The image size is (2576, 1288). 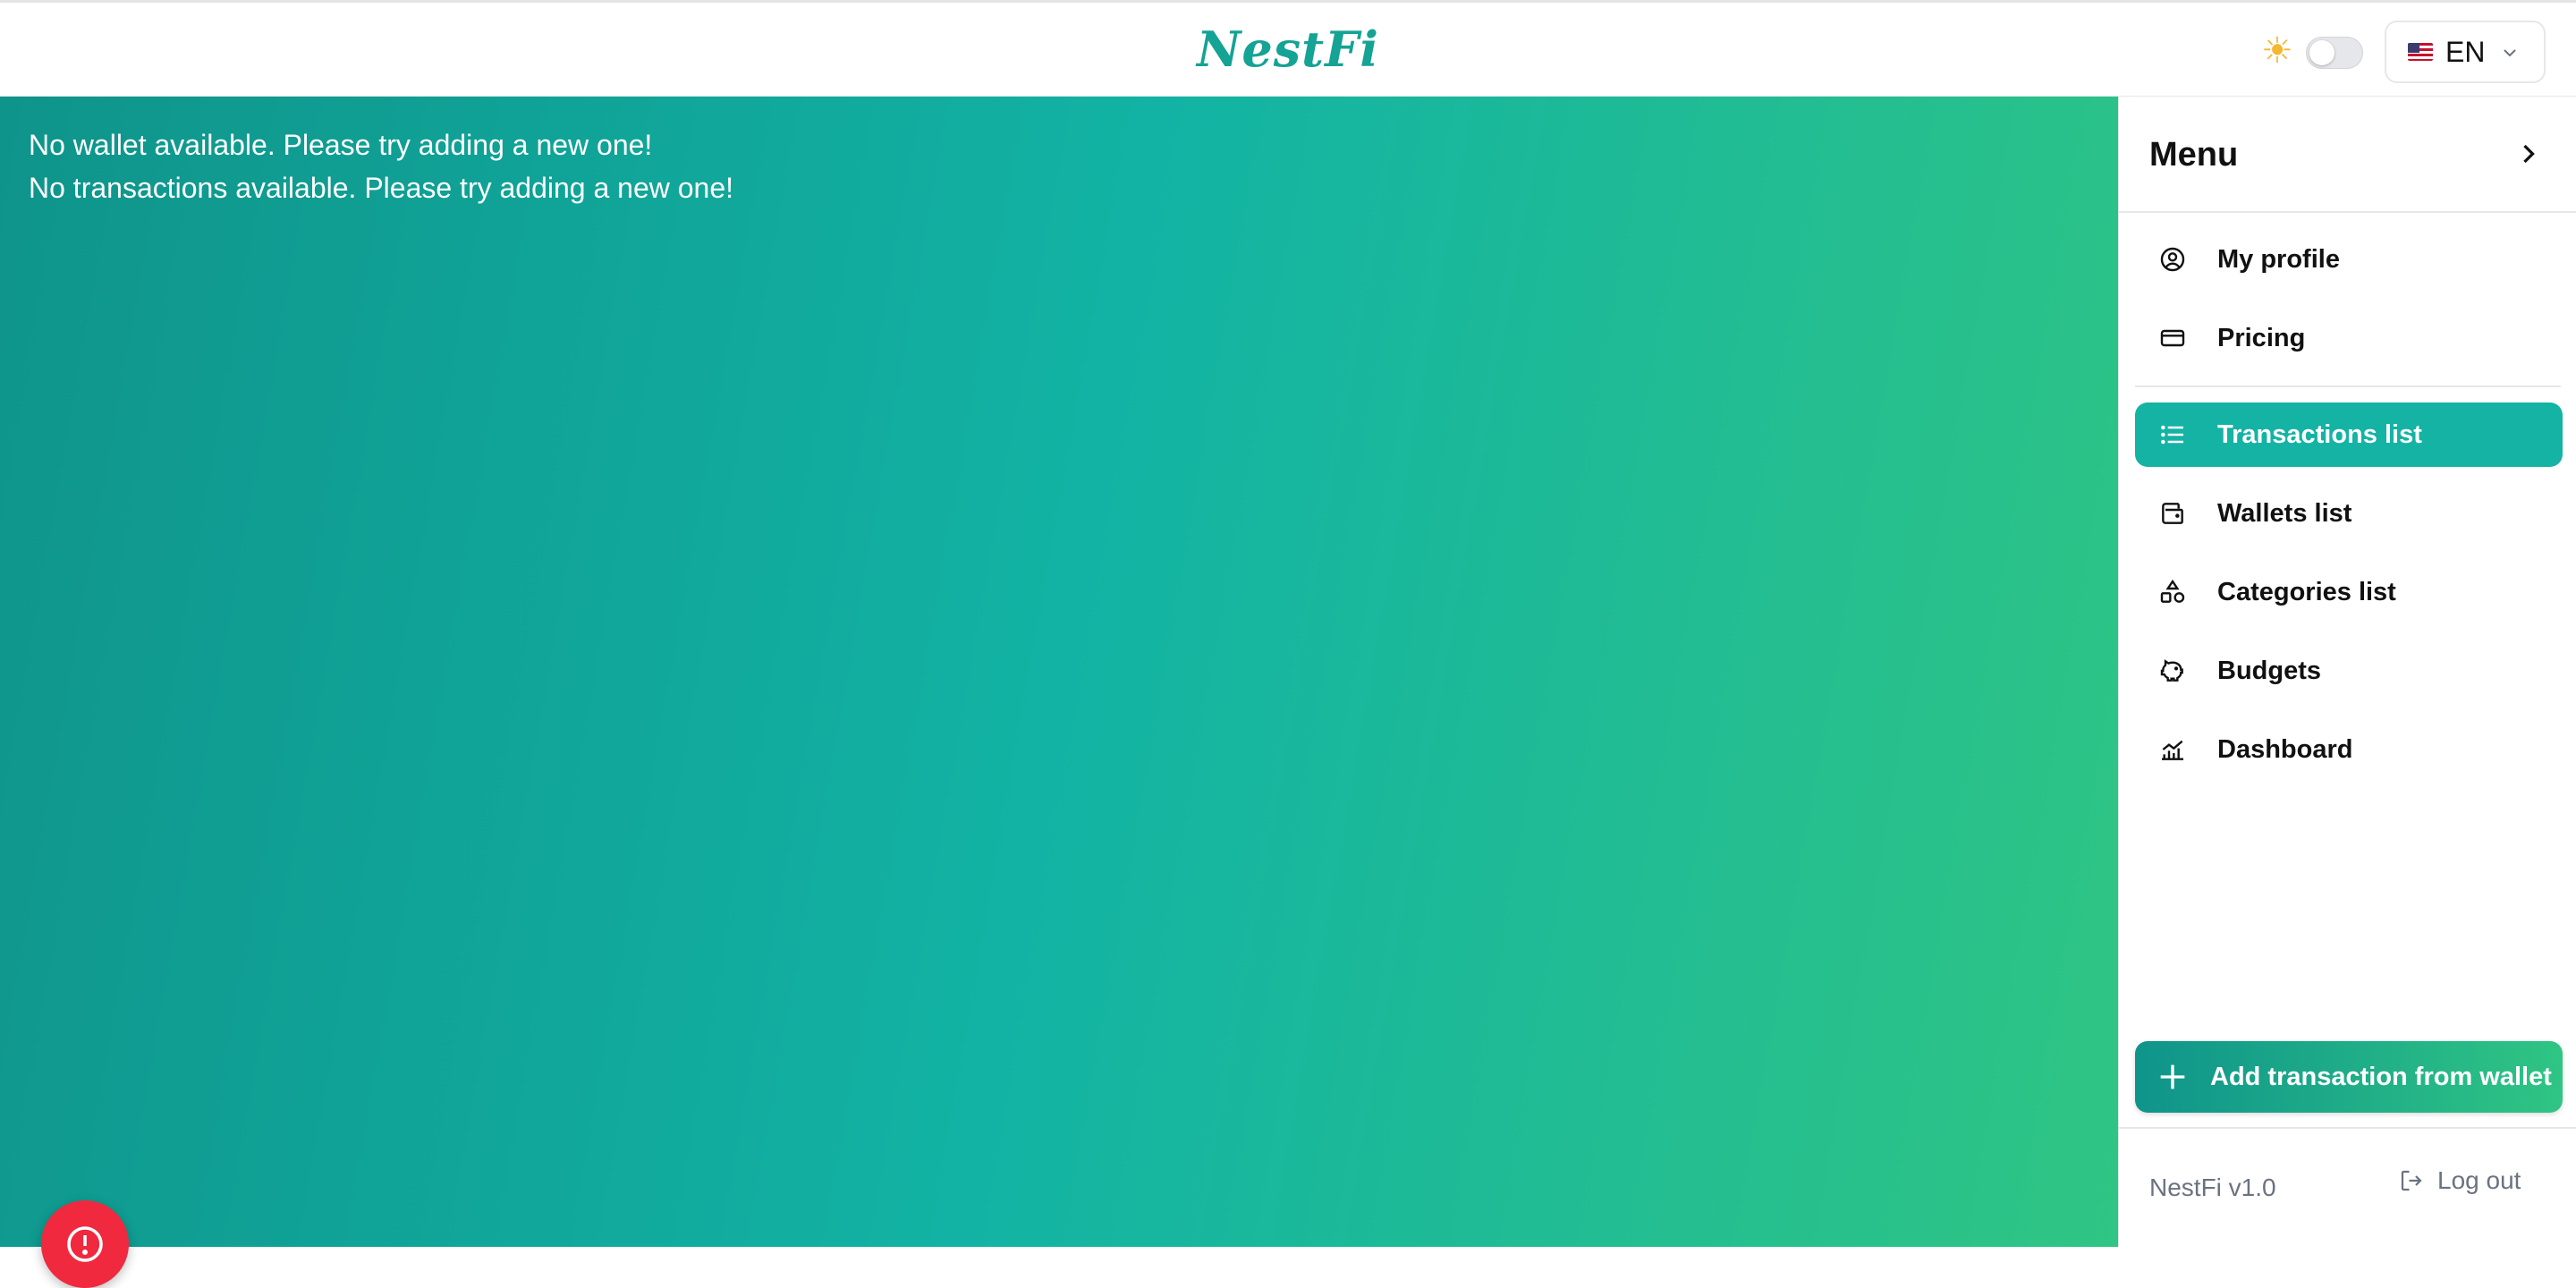 What do you see at coordinates (2261, 337) in the screenshot?
I see `sidebar-item-label: Pricing` at bounding box center [2261, 337].